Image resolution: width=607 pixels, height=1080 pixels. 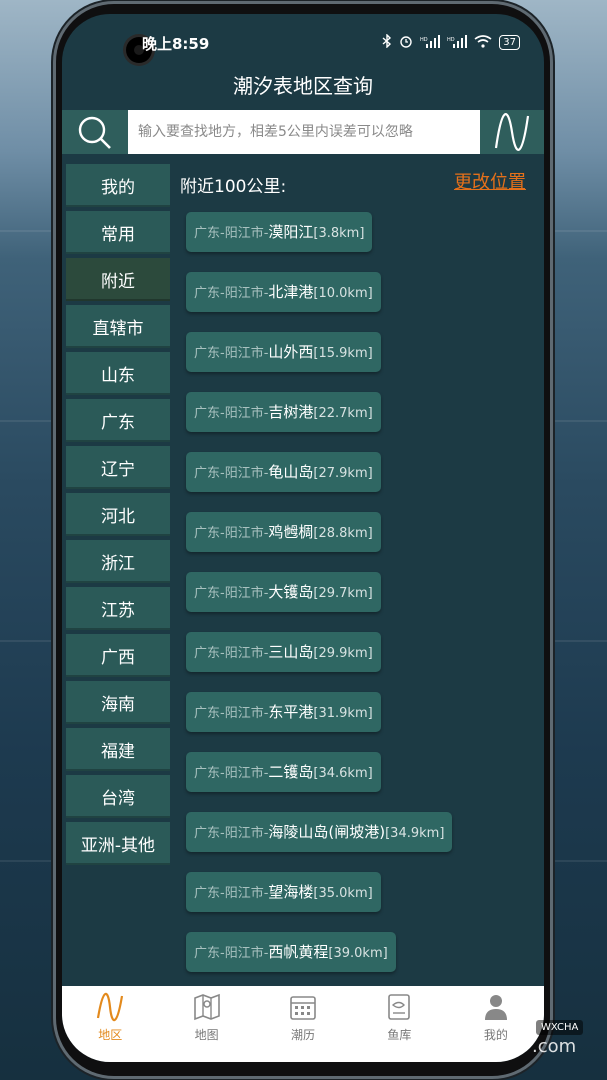 What do you see at coordinates (406, 42) in the screenshot?
I see `alarm-icon` at bounding box center [406, 42].